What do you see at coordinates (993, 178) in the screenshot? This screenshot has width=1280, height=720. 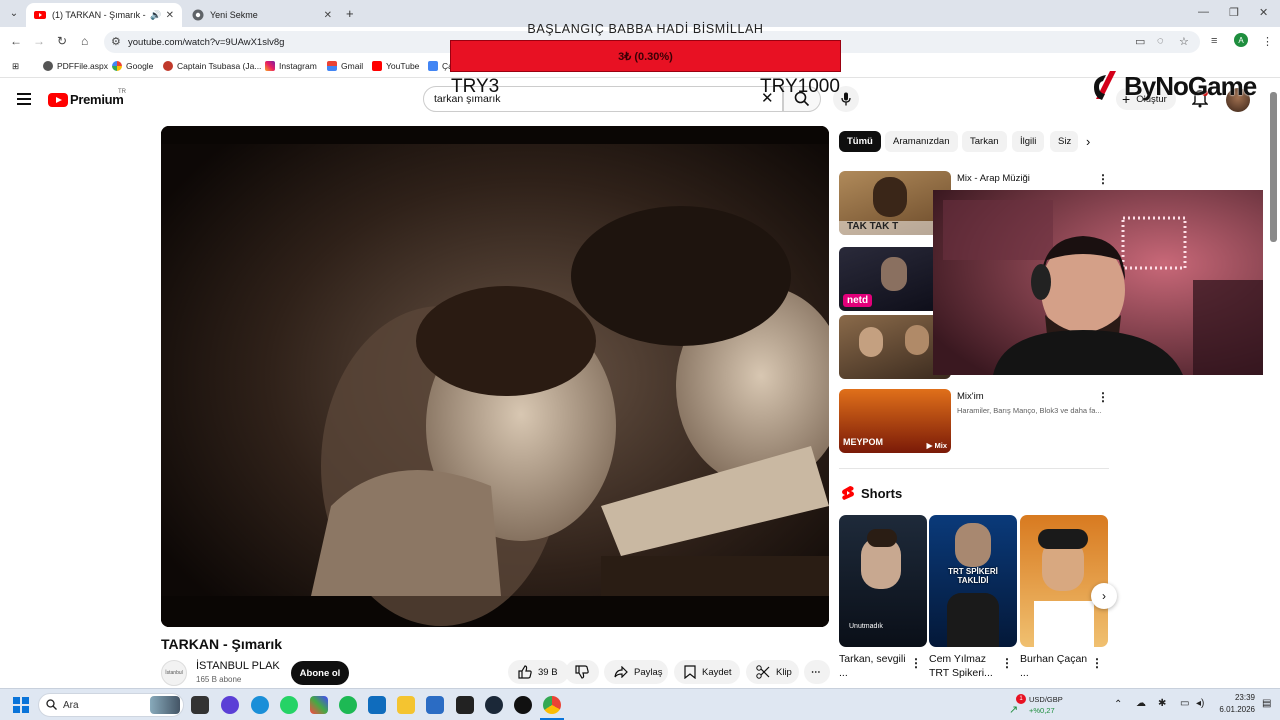 I see `recommendation-title: Mix - Arap Müziği` at bounding box center [993, 178].